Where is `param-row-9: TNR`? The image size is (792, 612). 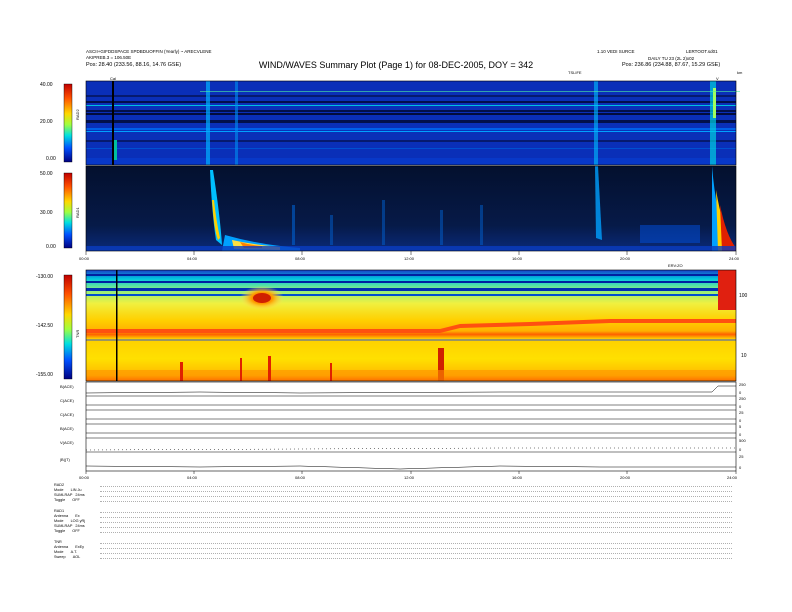 param-row-9: TNR is located at coordinates (58, 542).